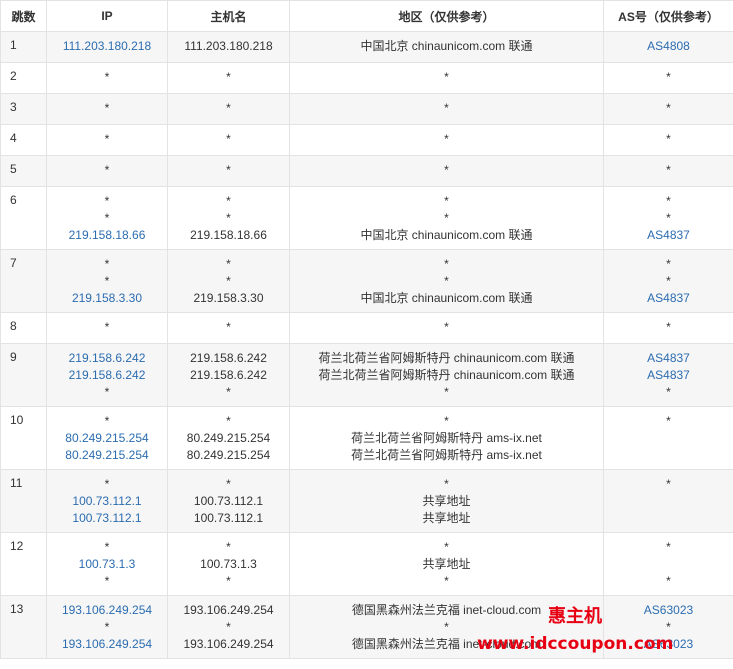 The height and width of the screenshot is (669, 733). I want to click on host-text: 100.73.112.1, so click(228, 501).